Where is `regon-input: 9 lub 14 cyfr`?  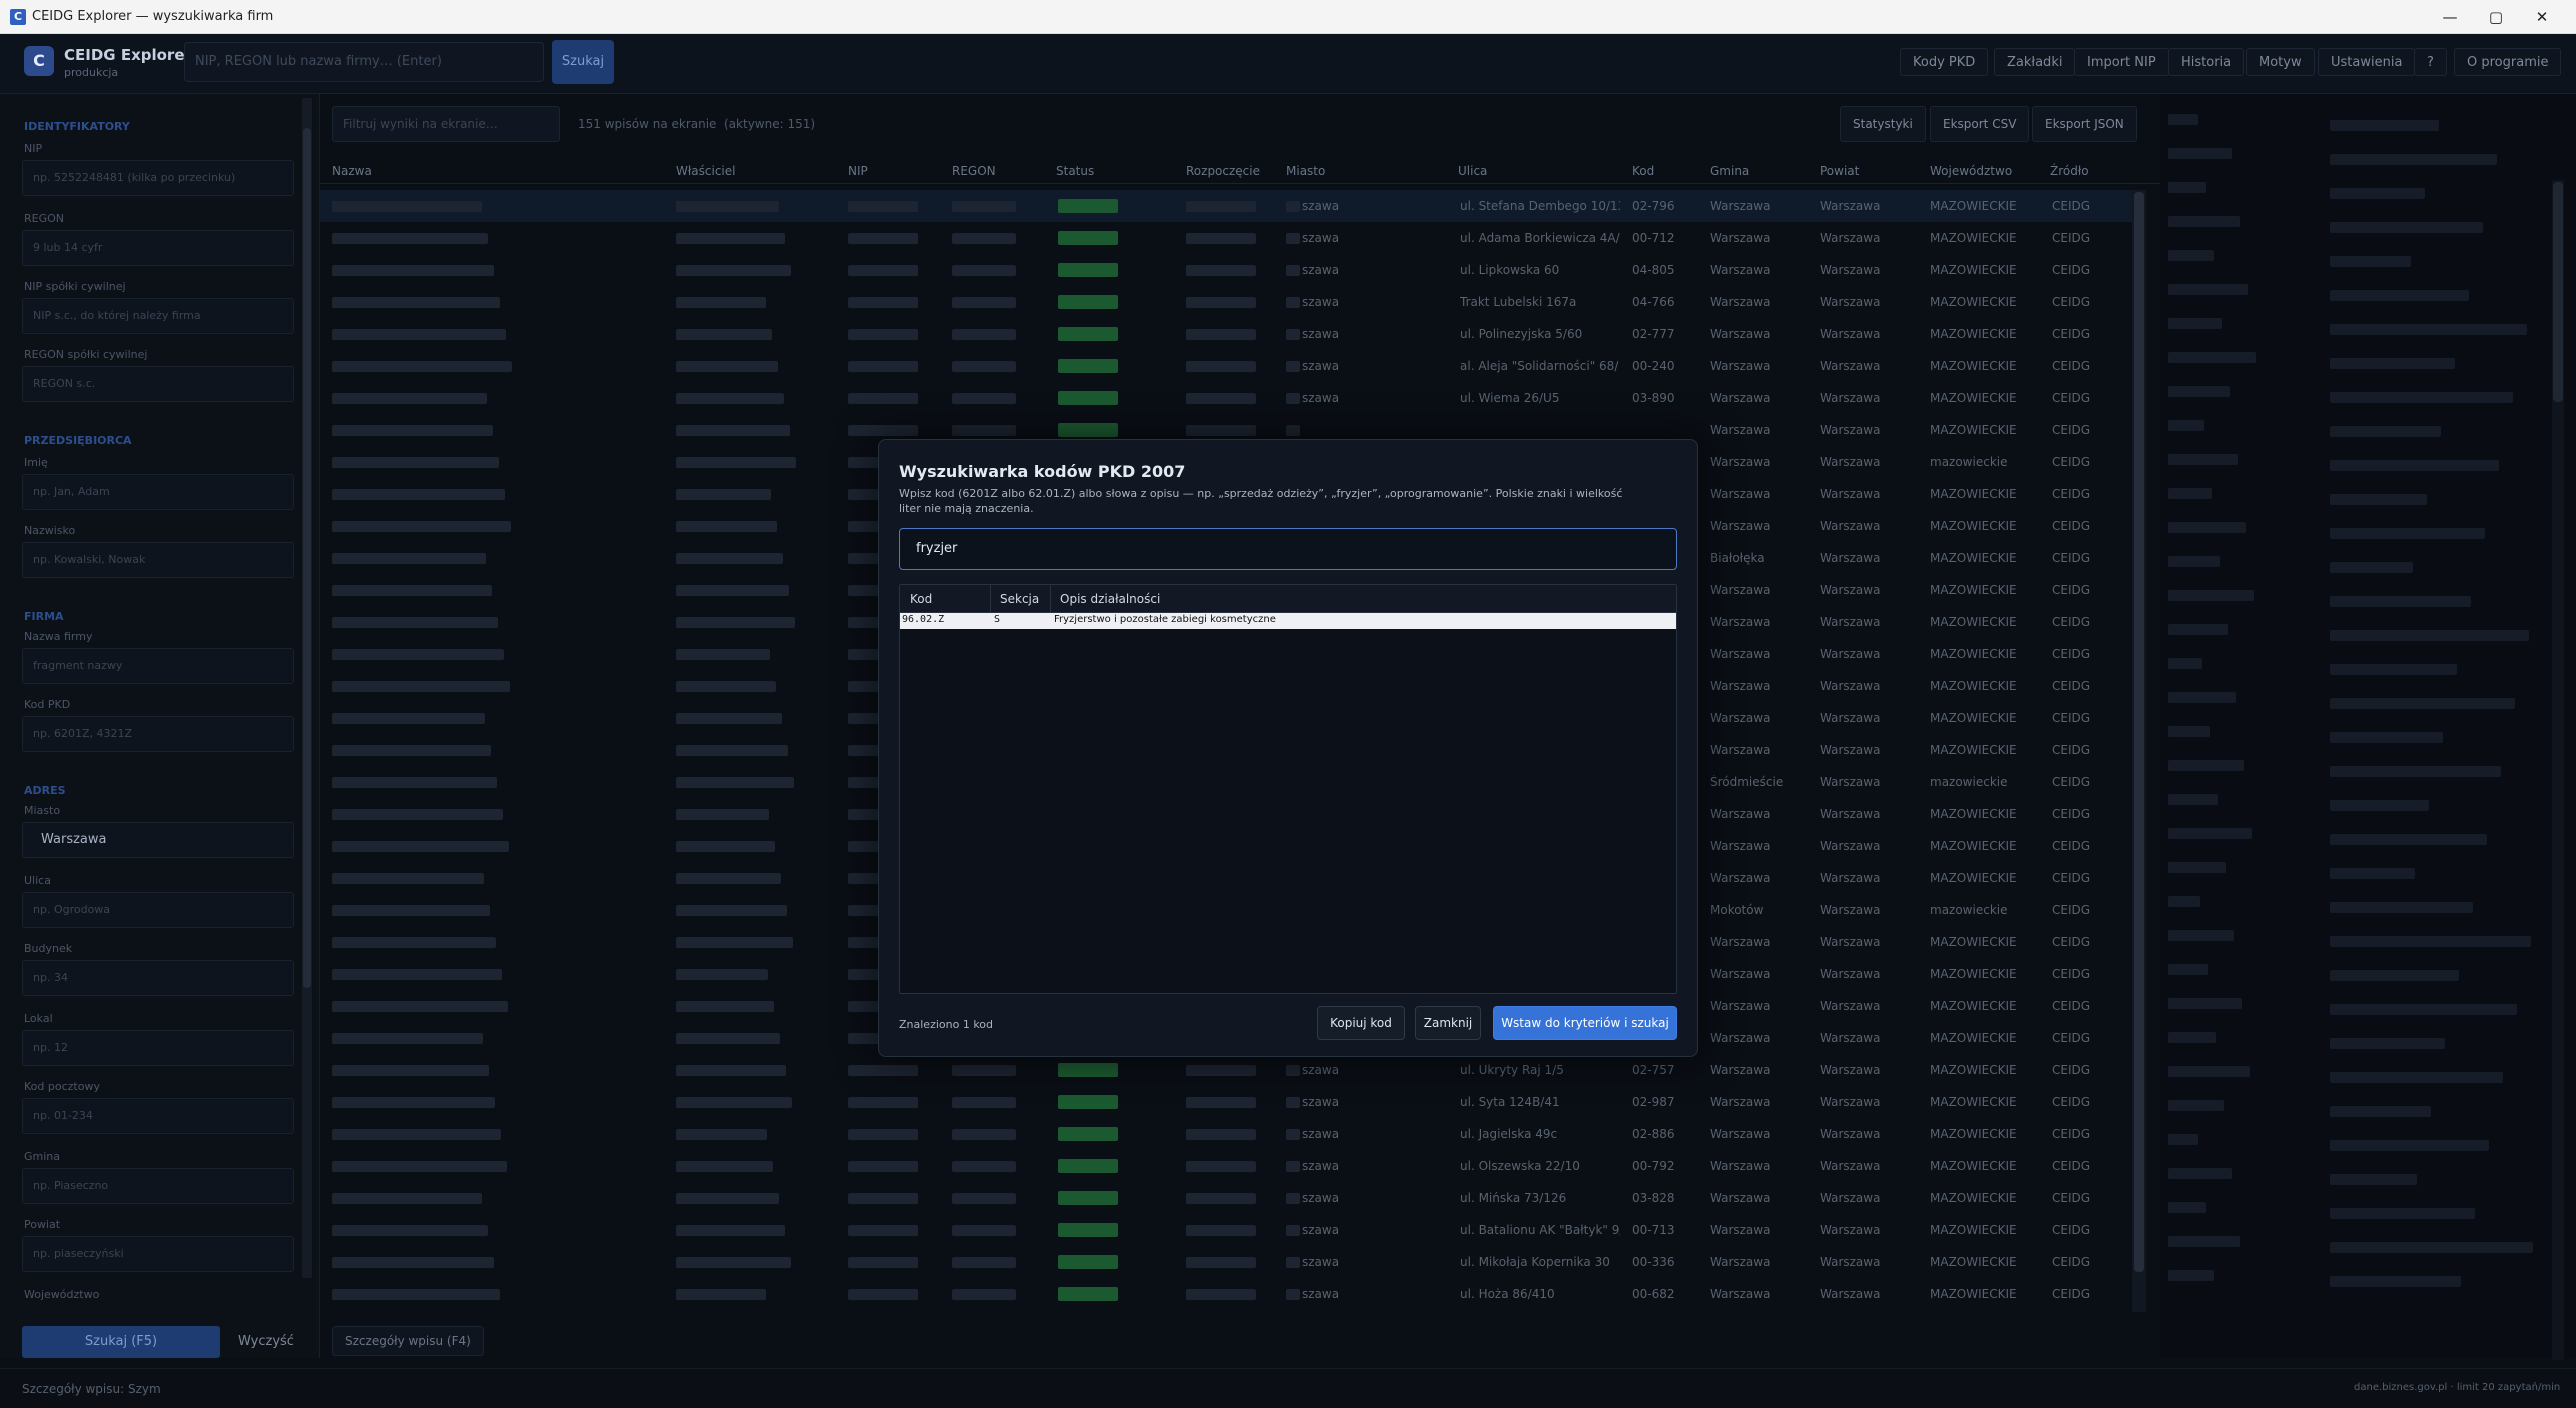 regon-input: 9 lub 14 cyfr is located at coordinates (158, 248).